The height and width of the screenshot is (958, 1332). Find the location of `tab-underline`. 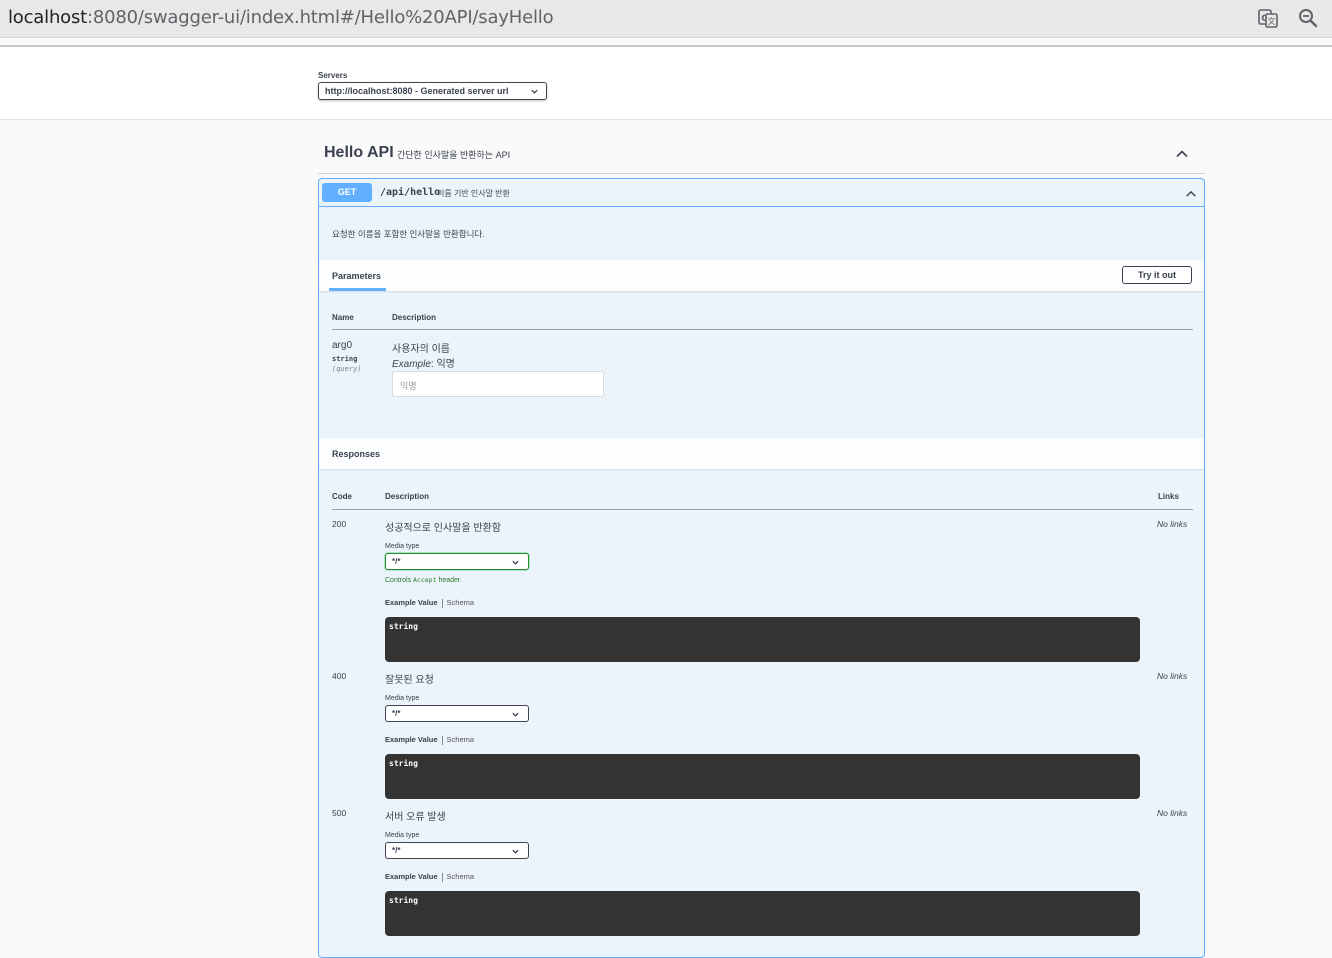

tab-underline is located at coordinates (357, 289).